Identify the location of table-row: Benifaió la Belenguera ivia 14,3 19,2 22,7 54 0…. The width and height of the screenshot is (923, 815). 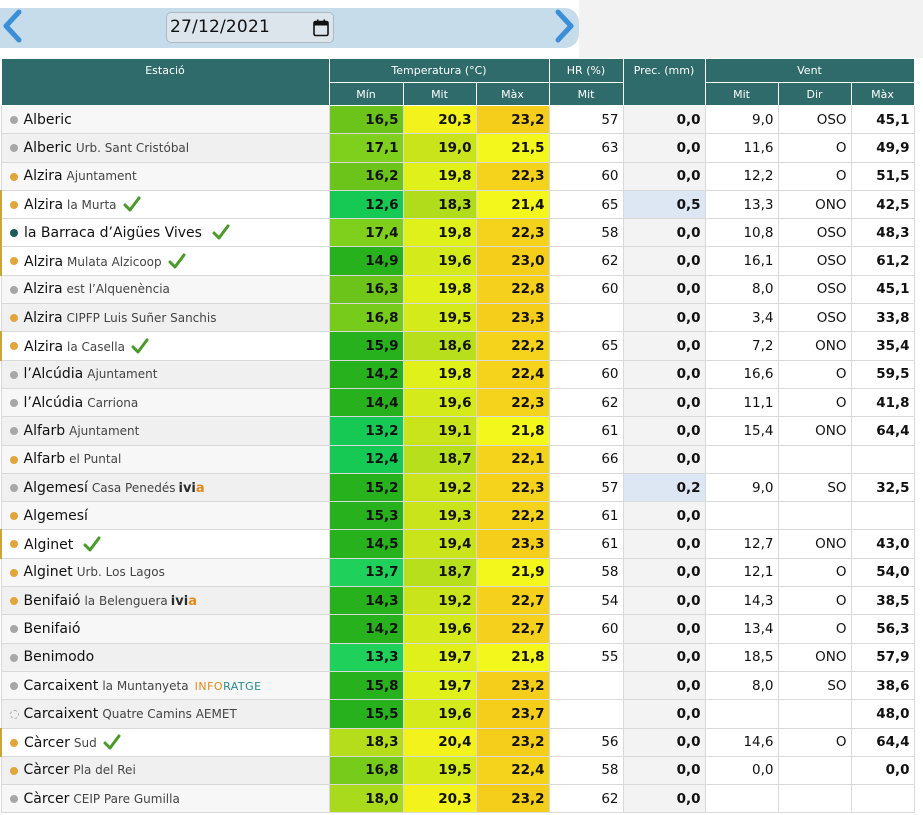
(457, 601).